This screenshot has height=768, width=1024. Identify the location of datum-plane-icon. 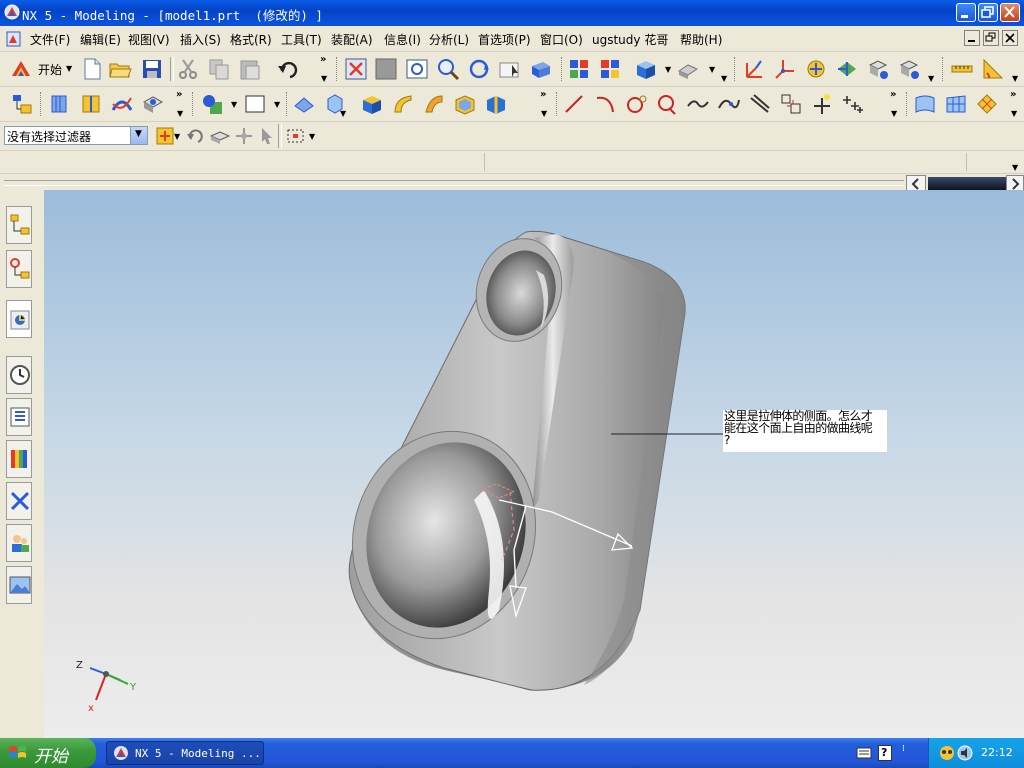
(255, 104).